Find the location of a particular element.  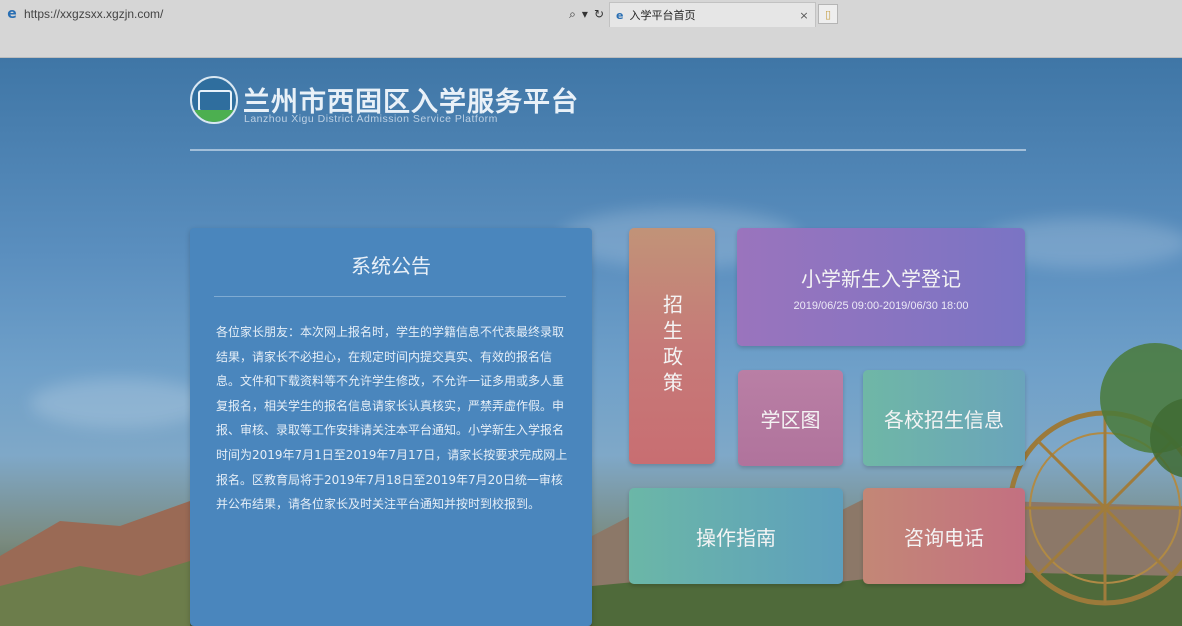

tab-title: 入学平台首页 is located at coordinates (662, 15).